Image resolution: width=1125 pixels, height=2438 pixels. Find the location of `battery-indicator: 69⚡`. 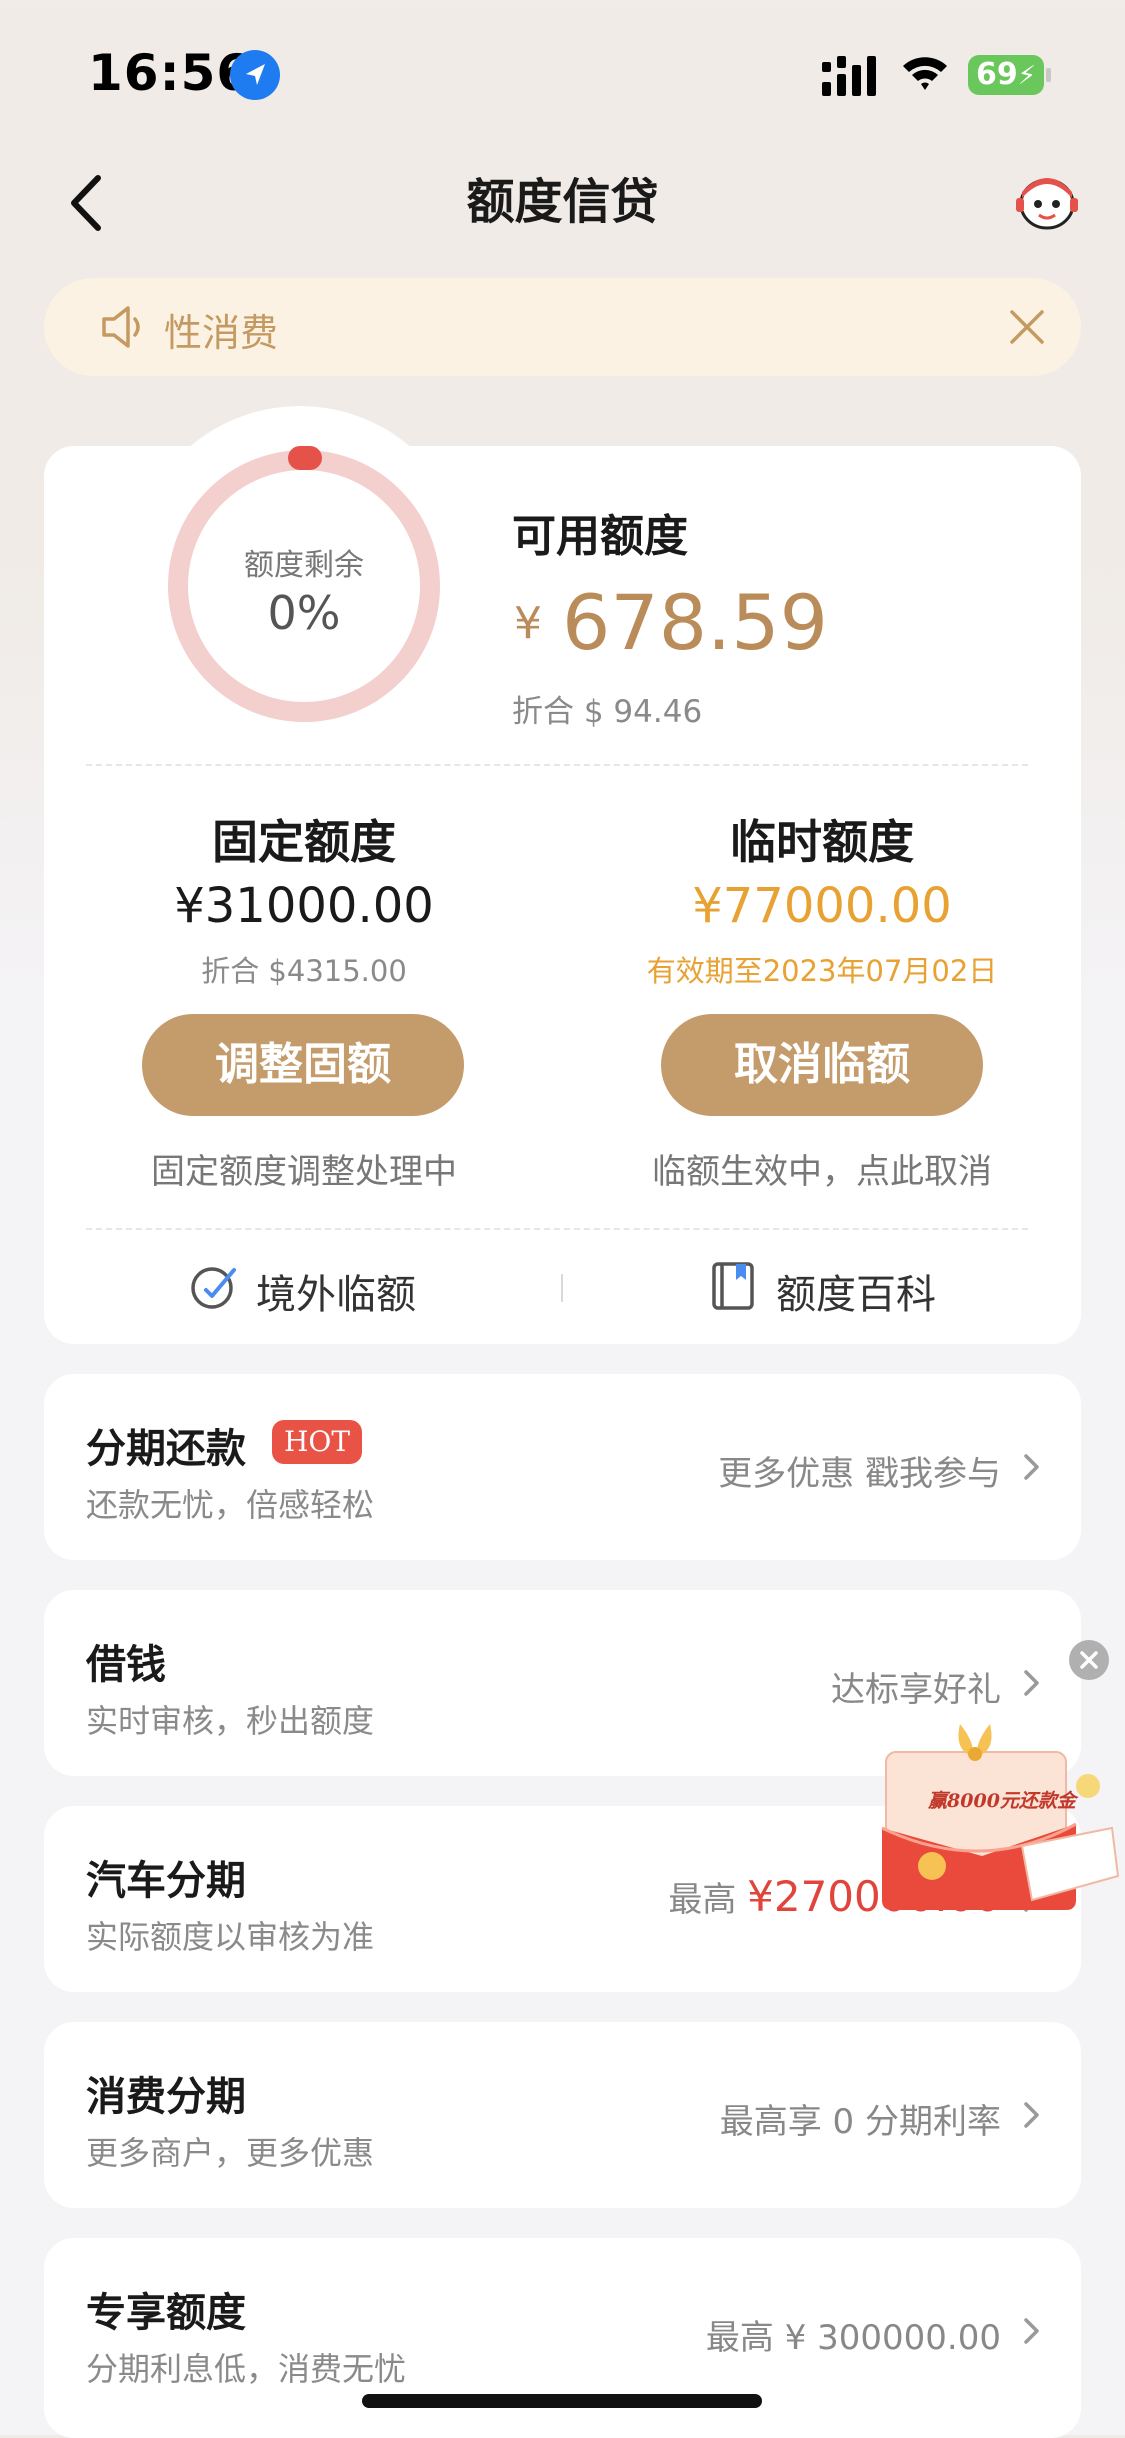

battery-indicator: 69⚡ is located at coordinates (1006, 75).